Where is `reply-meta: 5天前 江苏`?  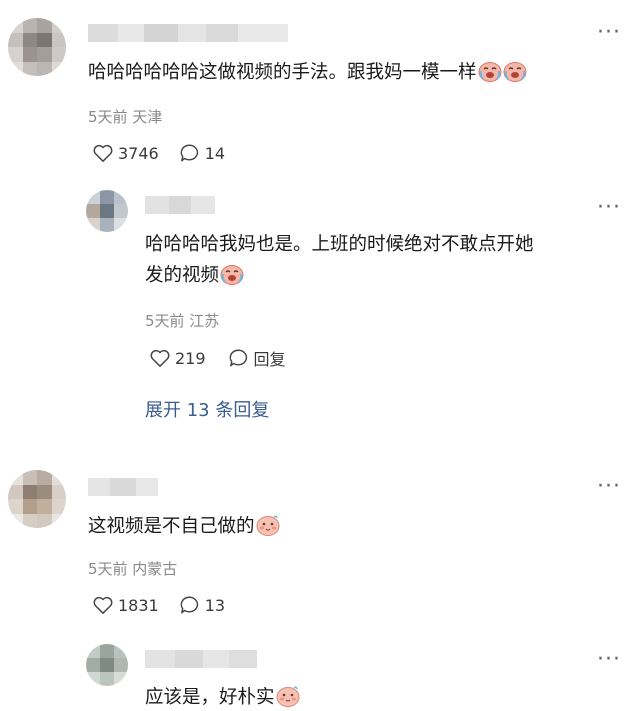
reply-meta: 5天前 江苏 is located at coordinates (182, 321).